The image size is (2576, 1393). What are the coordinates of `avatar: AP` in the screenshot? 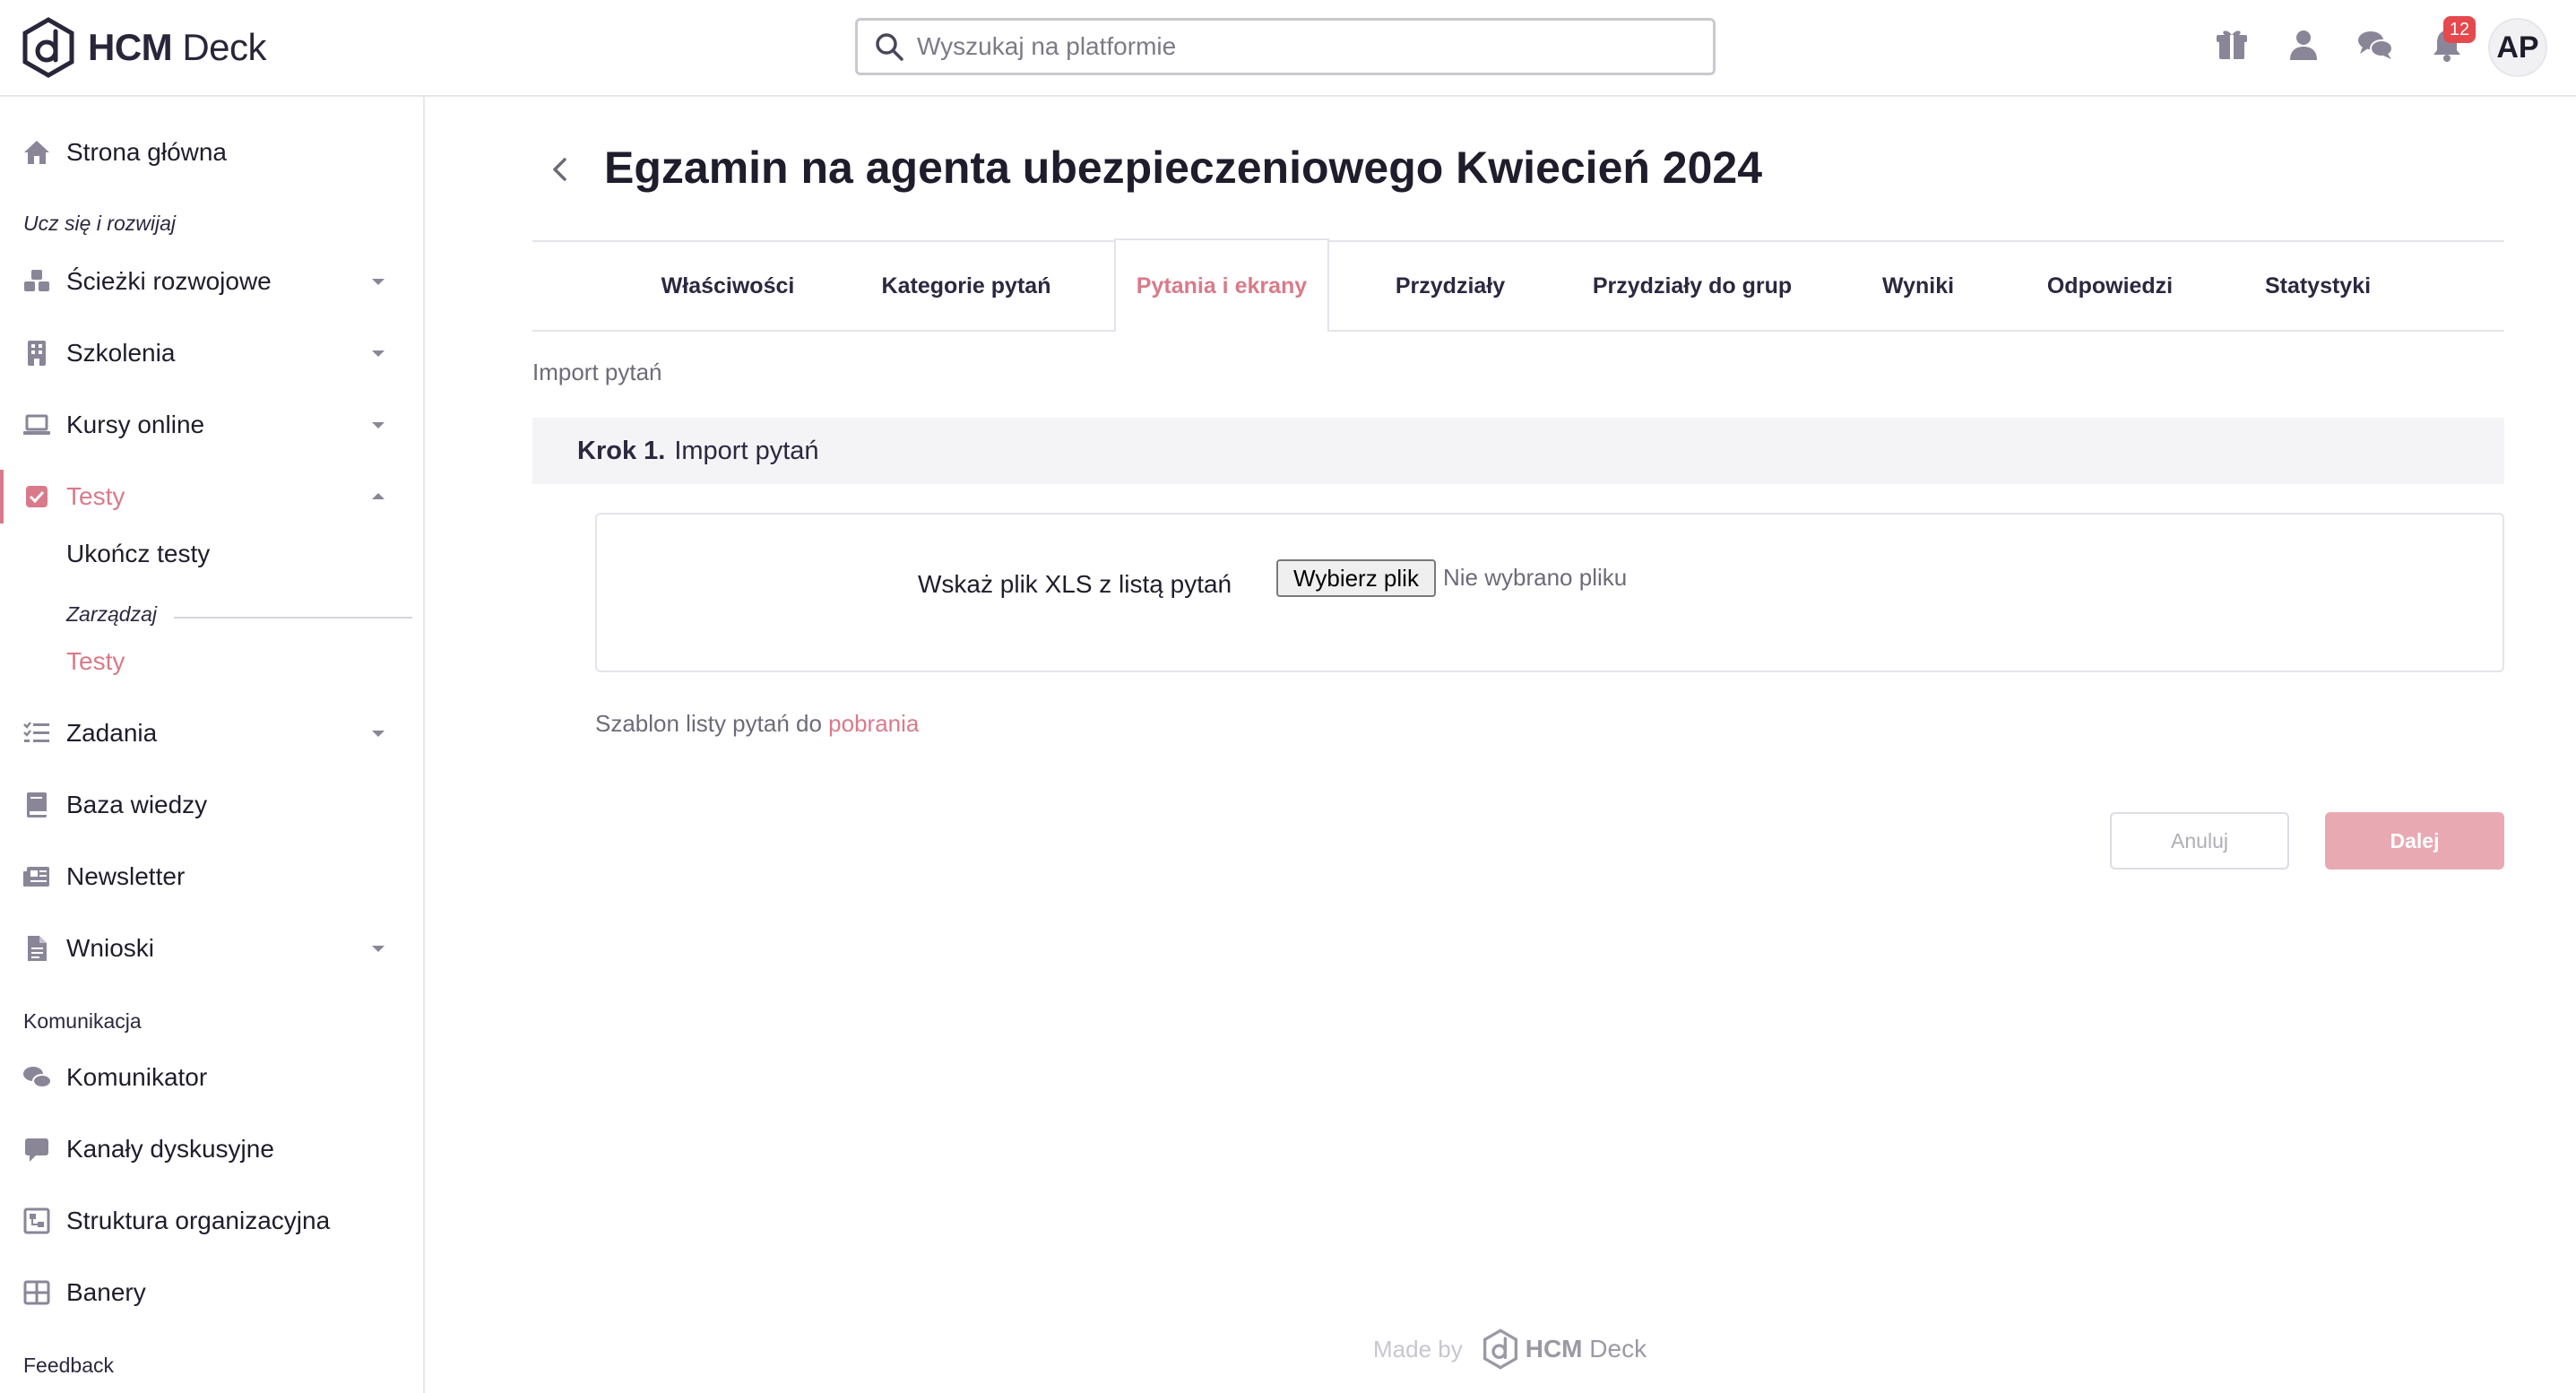 It's located at (2517, 47).